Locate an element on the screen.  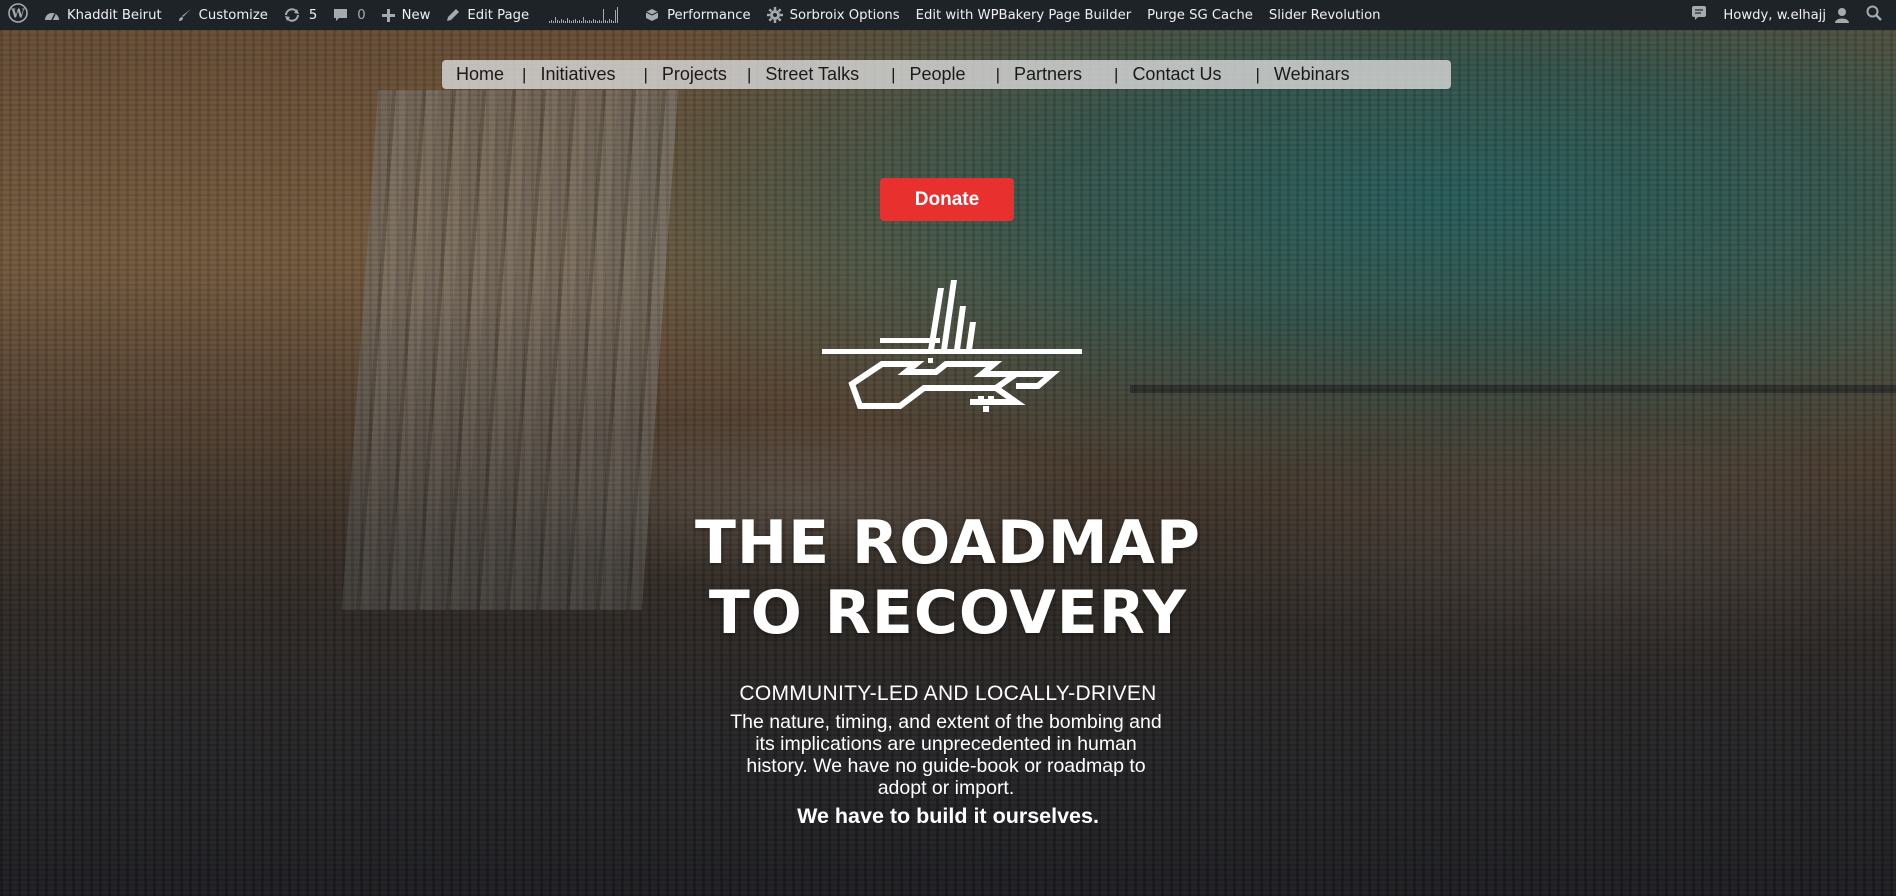
plus-icon is located at coordinates (388, 15).